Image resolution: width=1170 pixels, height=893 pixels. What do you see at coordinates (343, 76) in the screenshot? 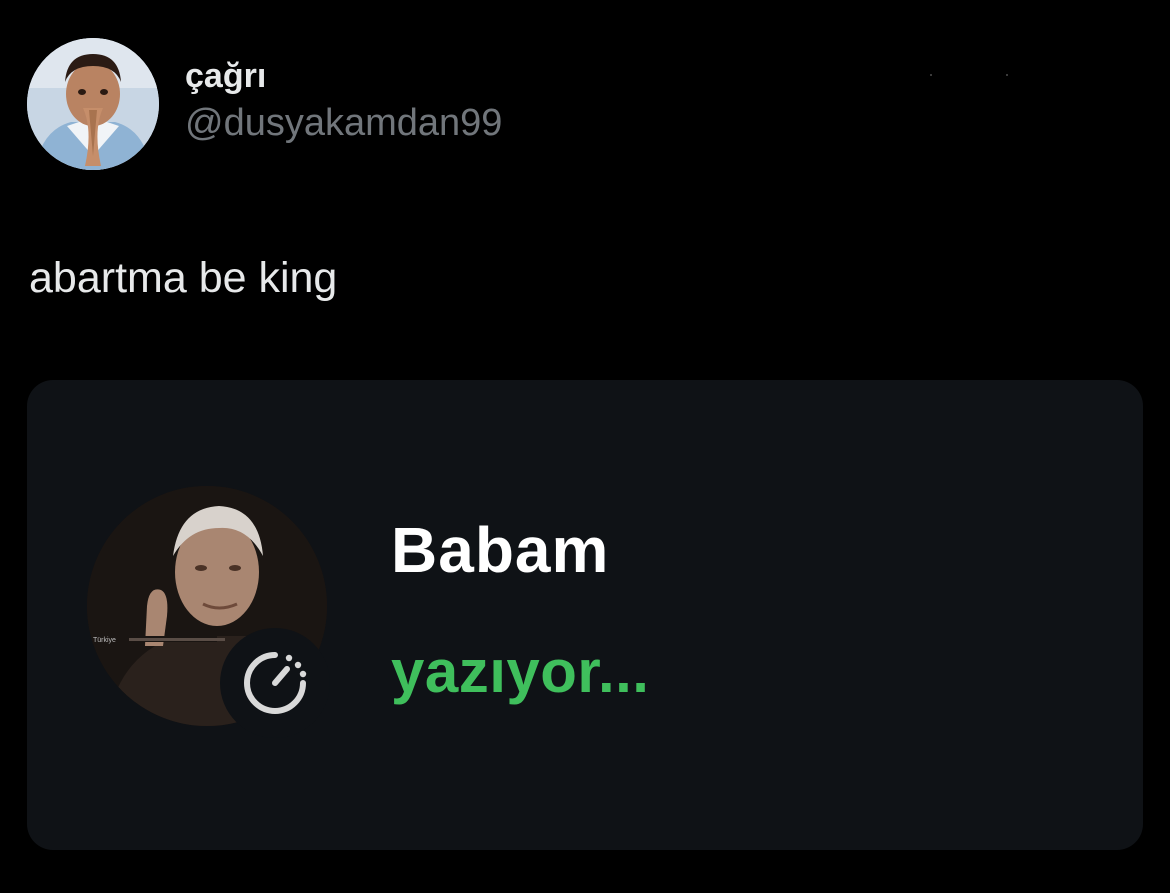
I see `author-display-name: çağrı` at bounding box center [343, 76].